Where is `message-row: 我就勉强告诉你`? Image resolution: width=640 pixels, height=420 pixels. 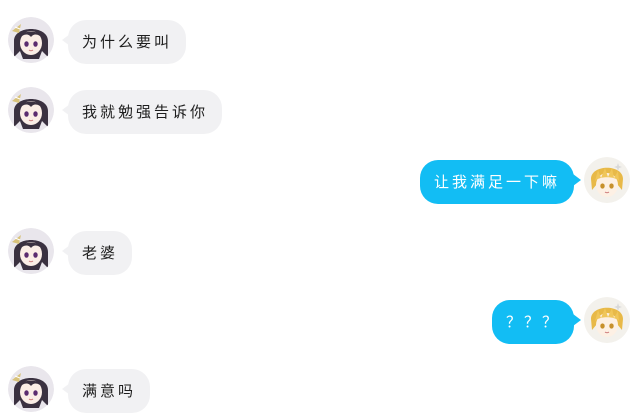
message-row: 我就勉强告诉你 is located at coordinates (320, 112).